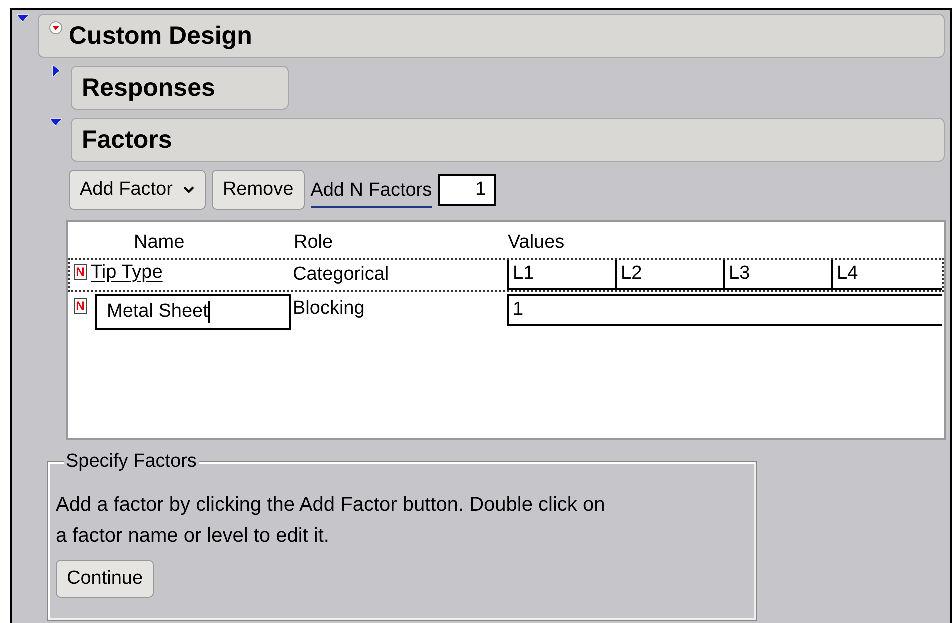 This screenshot has height=623, width=952. Describe the element at coordinates (506, 275) in the screenshot. I see `factor-row: N Tip Type Categorical L1 L2 L3 L4` at that location.